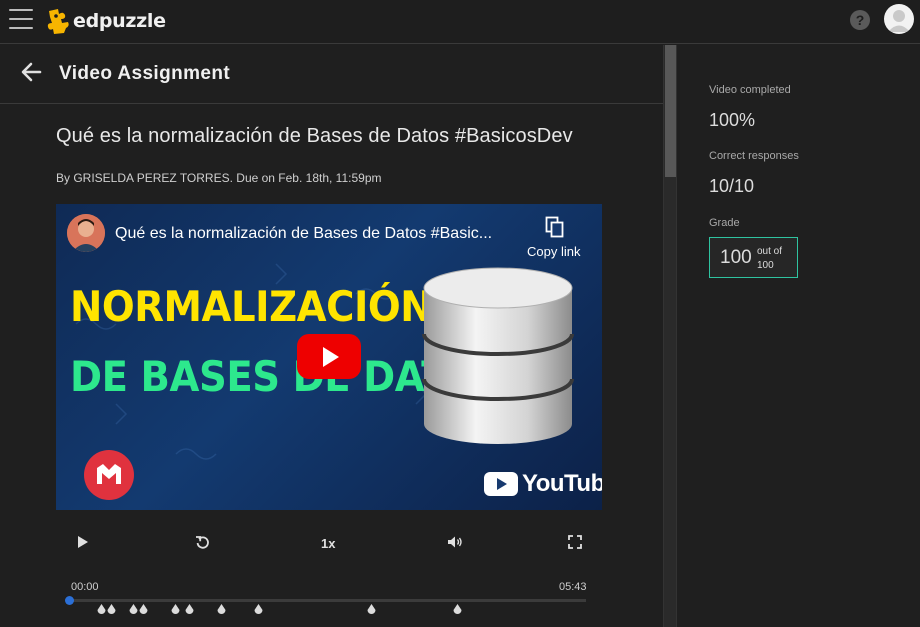 This screenshot has width=920, height=627. I want to click on channel-avatar, so click(86, 233).